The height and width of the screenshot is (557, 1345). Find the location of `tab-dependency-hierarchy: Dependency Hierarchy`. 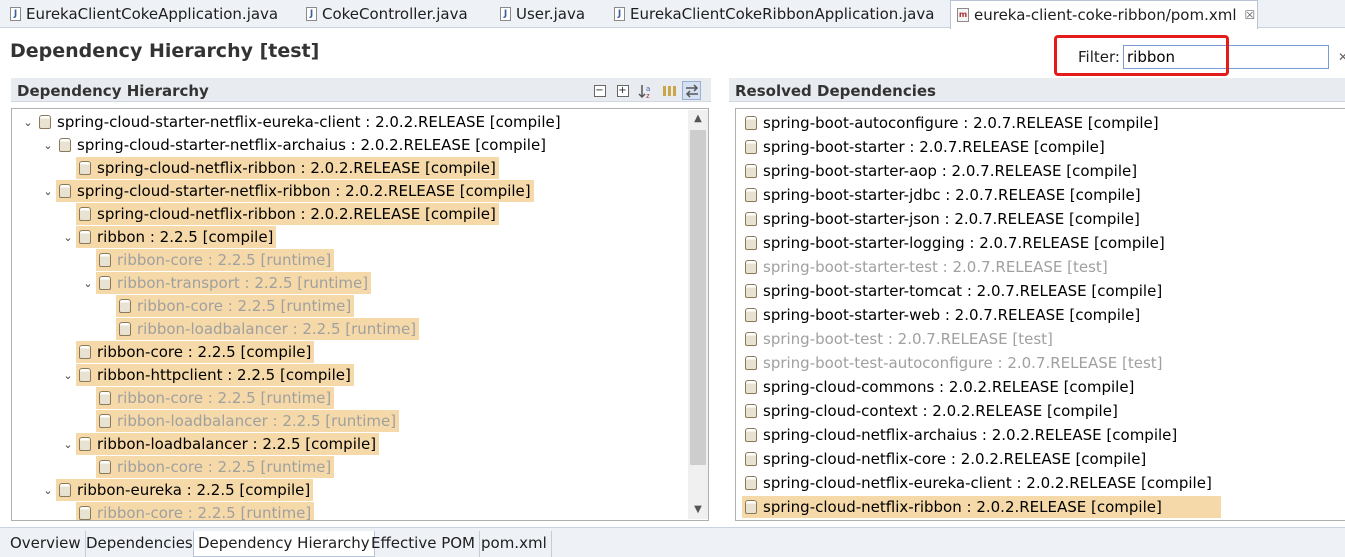

tab-dependency-hierarchy: Dependency Hierarchy is located at coordinates (284, 544).